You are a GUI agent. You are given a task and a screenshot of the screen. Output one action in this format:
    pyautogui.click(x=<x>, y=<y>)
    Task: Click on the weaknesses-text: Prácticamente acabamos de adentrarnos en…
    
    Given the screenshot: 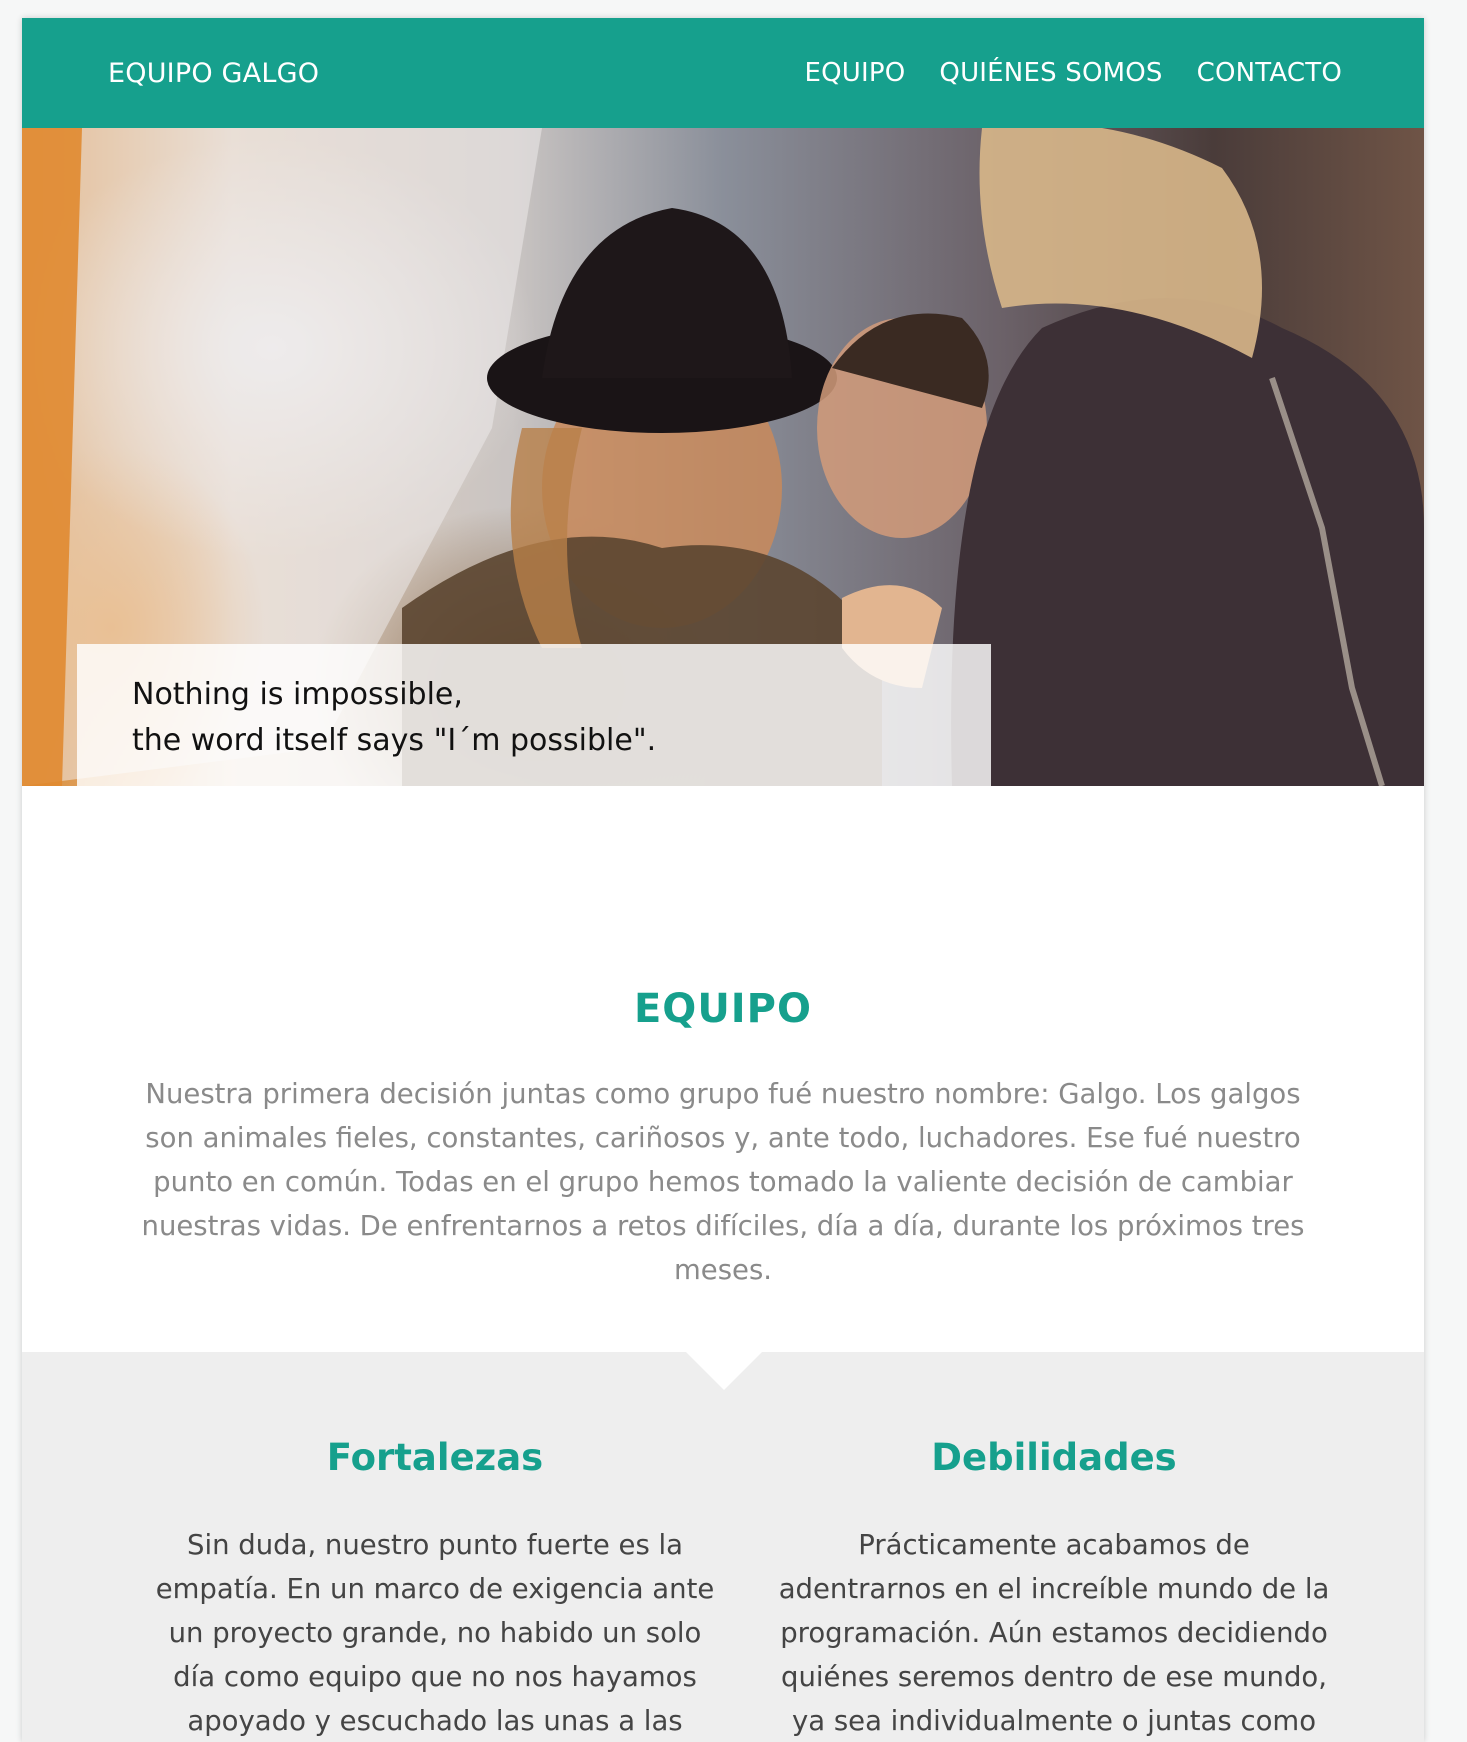 What is the action you would take?
    pyautogui.click(x=1054, y=1633)
    